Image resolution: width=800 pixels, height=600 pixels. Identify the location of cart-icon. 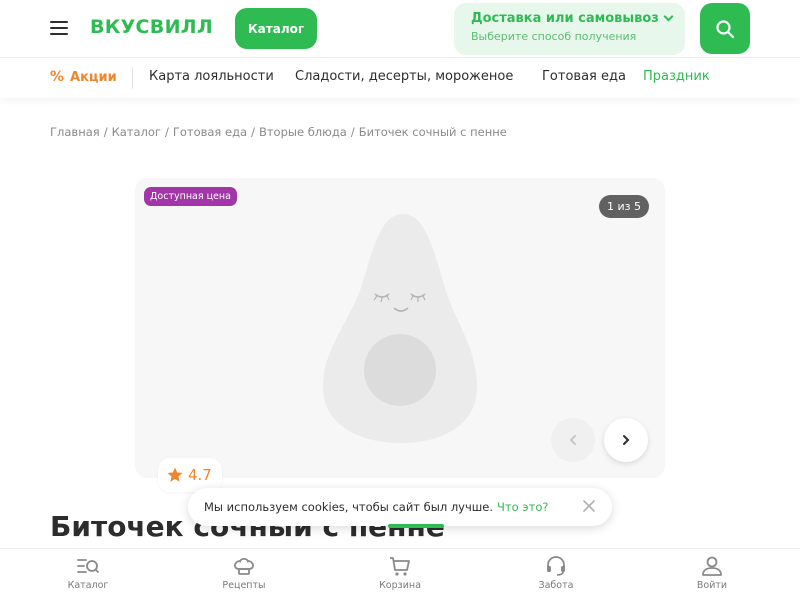
(400, 566).